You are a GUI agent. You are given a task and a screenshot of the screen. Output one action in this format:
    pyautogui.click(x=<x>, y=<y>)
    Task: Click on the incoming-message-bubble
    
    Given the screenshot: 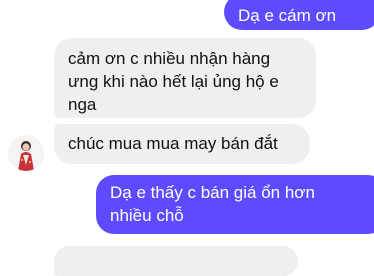 What is the action you would take?
    pyautogui.click(x=176, y=261)
    